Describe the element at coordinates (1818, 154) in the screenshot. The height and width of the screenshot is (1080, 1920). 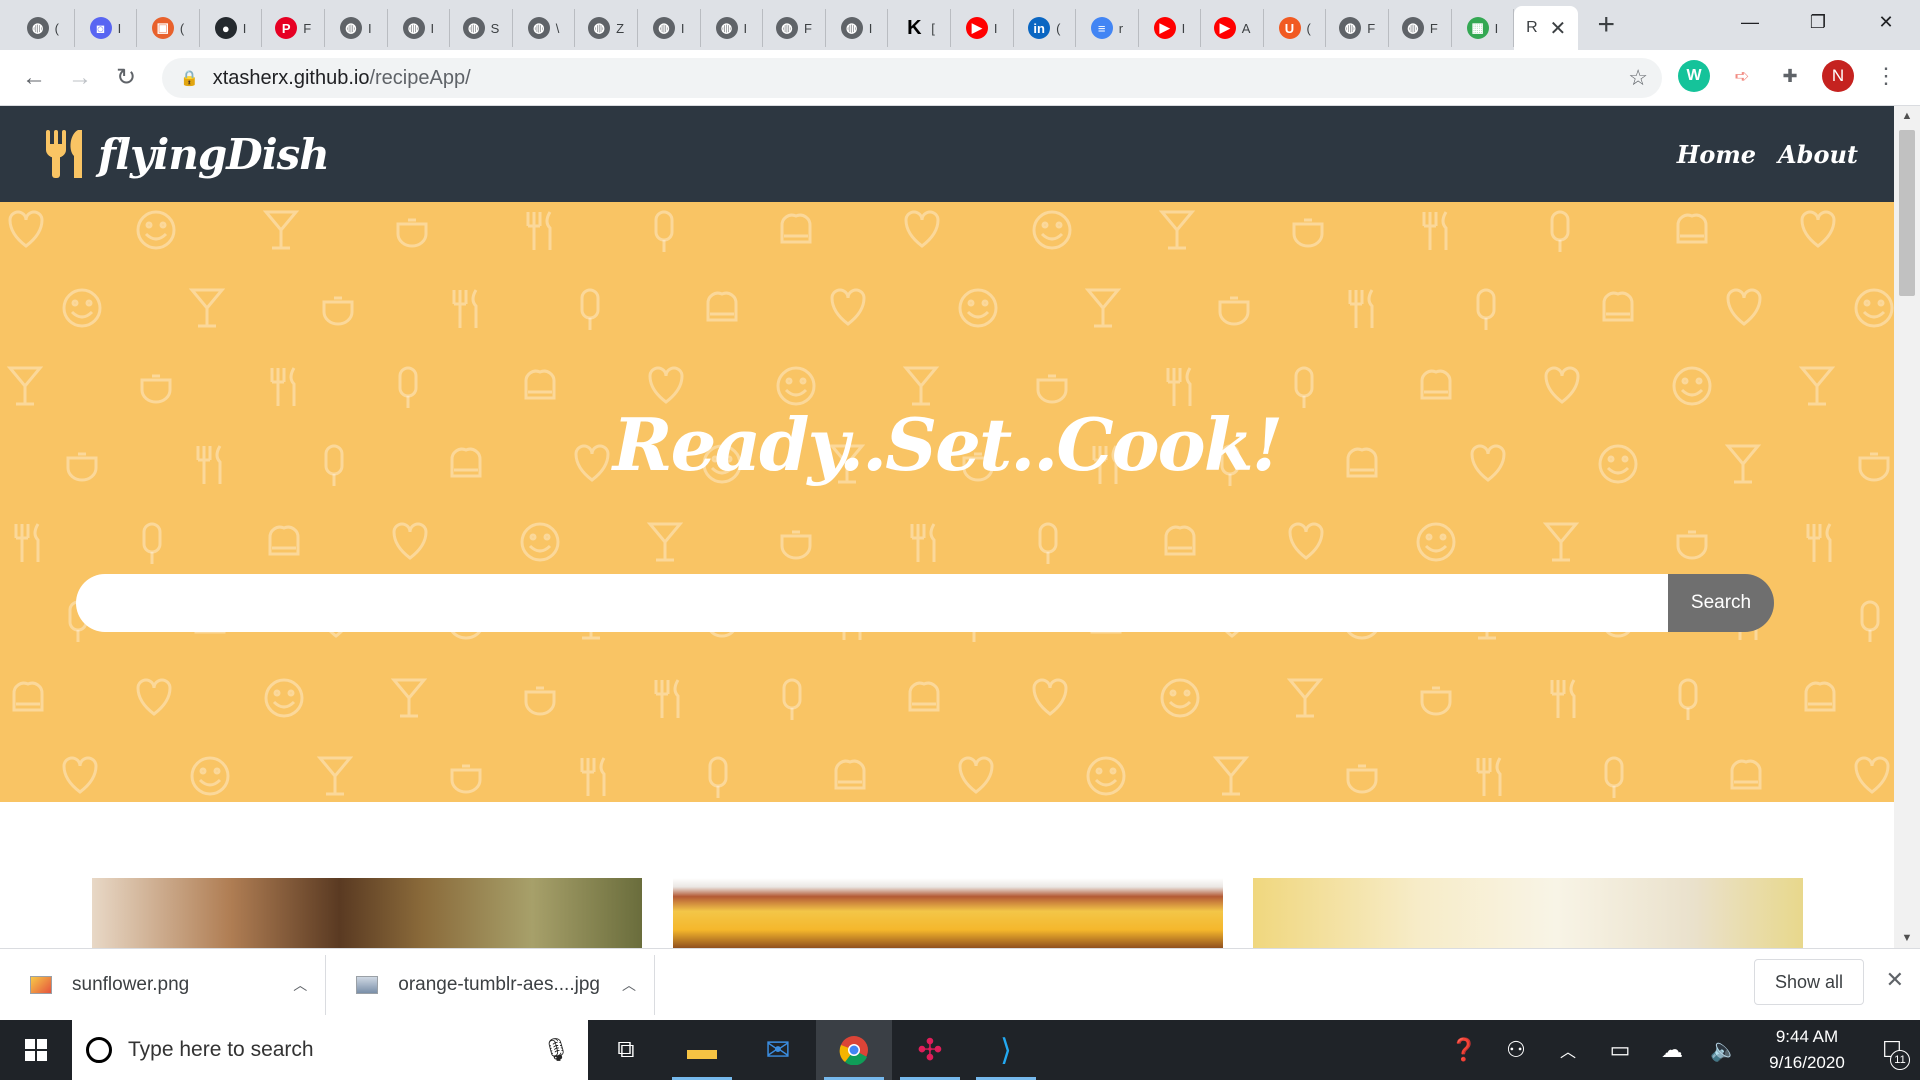
I see `nav-link-about: About` at that location.